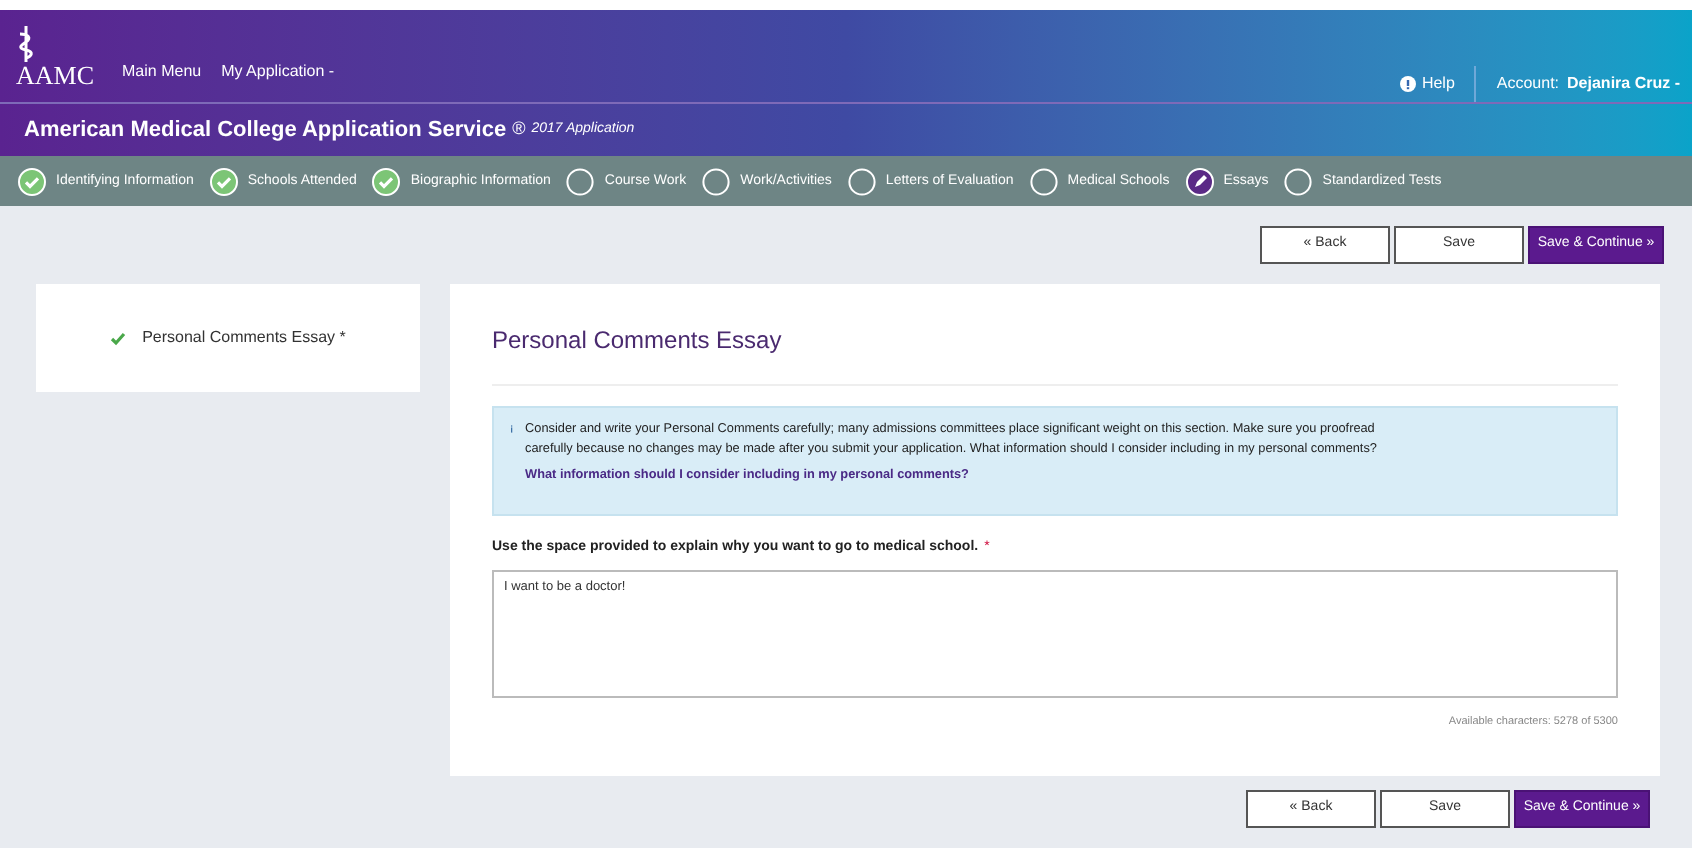 The image size is (1692, 848). I want to click on help-icon, so click(1407, 84).